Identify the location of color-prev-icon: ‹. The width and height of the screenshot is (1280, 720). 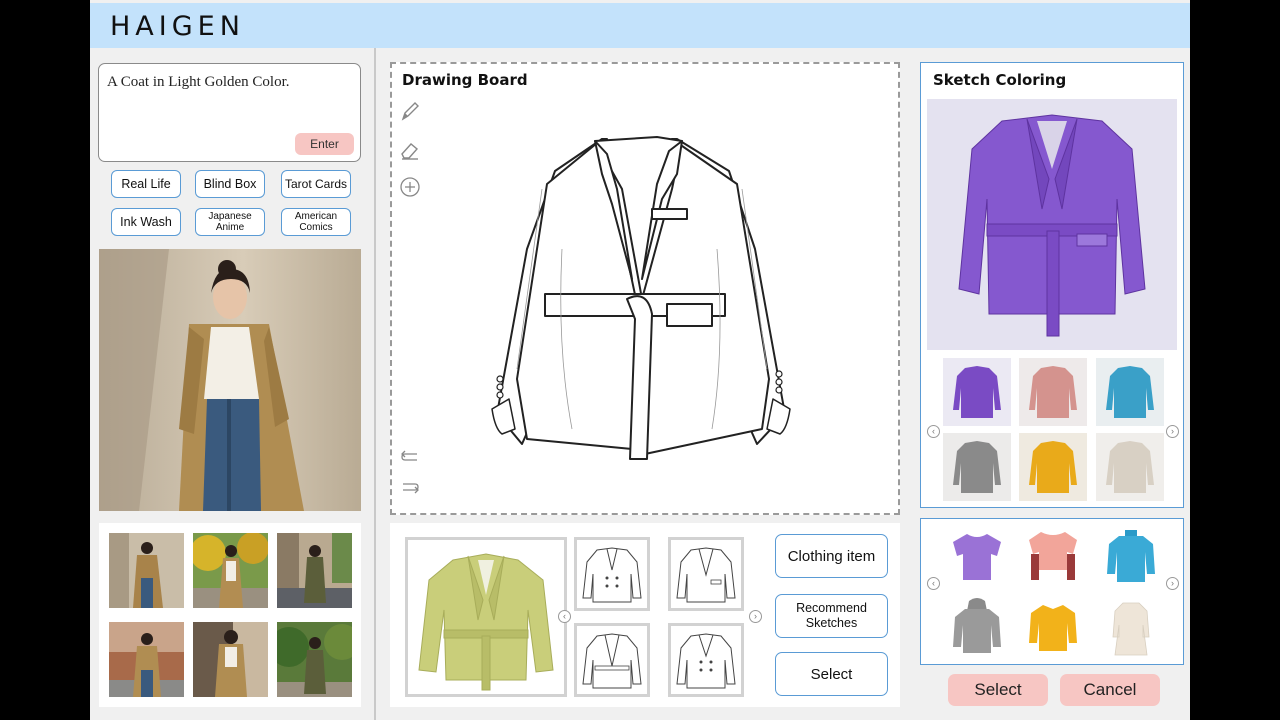
(933, 431).